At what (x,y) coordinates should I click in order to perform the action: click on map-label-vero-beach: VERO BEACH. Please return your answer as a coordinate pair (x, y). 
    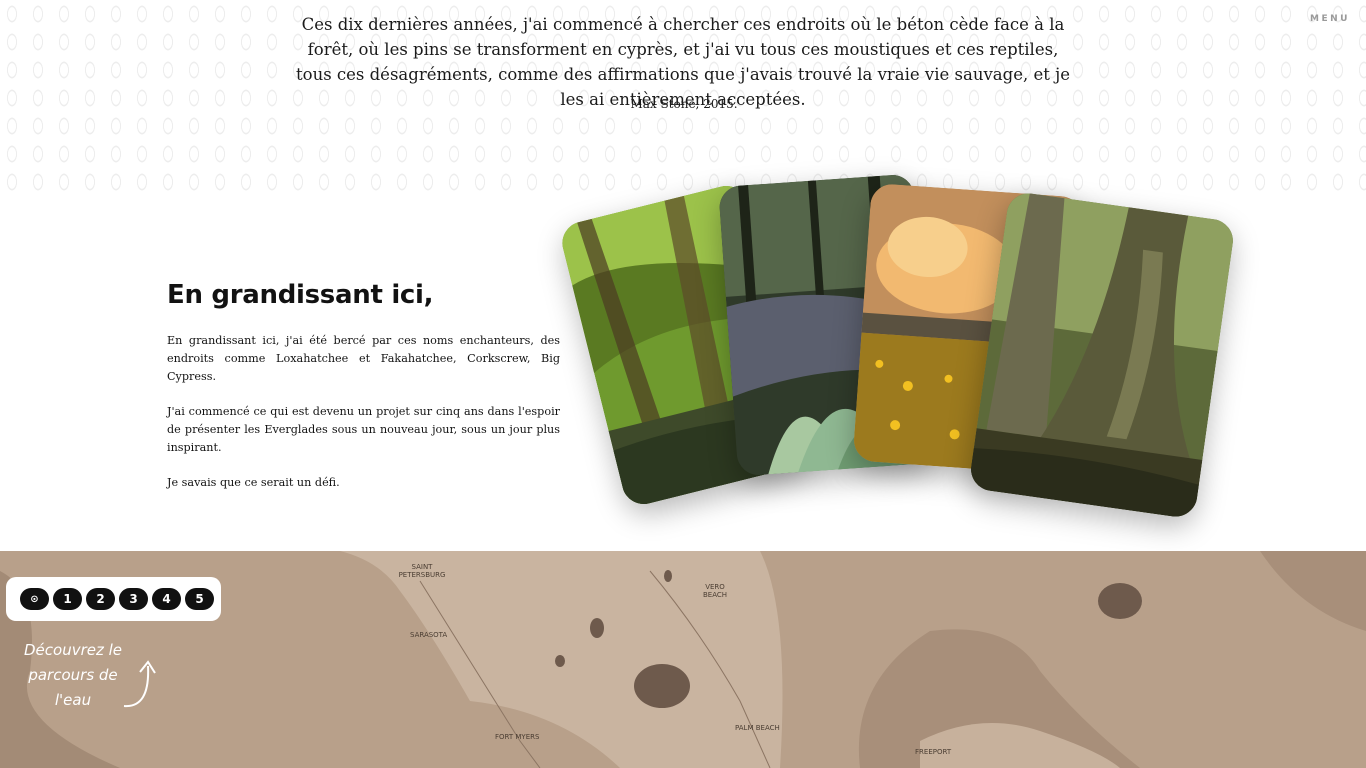
    Looking at the image, I should click on (715, 591).